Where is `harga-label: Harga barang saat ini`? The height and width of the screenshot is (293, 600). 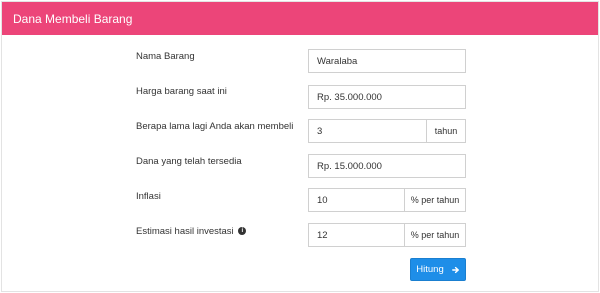 harga-label: Harga barang saat ini is located at coordinates (181, 91).